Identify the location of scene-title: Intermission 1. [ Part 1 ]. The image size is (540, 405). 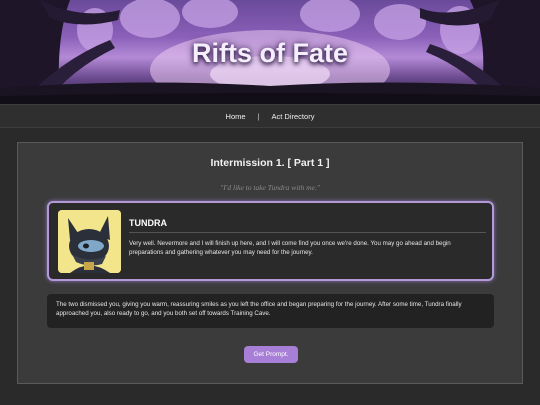
(270, 163).